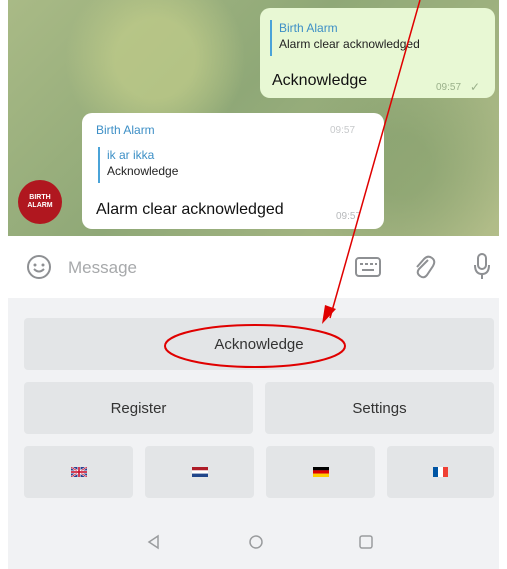 This screenshot has height=569, width=507. I want to click on quote-sender: Birth Alarm, so click(308, 28).